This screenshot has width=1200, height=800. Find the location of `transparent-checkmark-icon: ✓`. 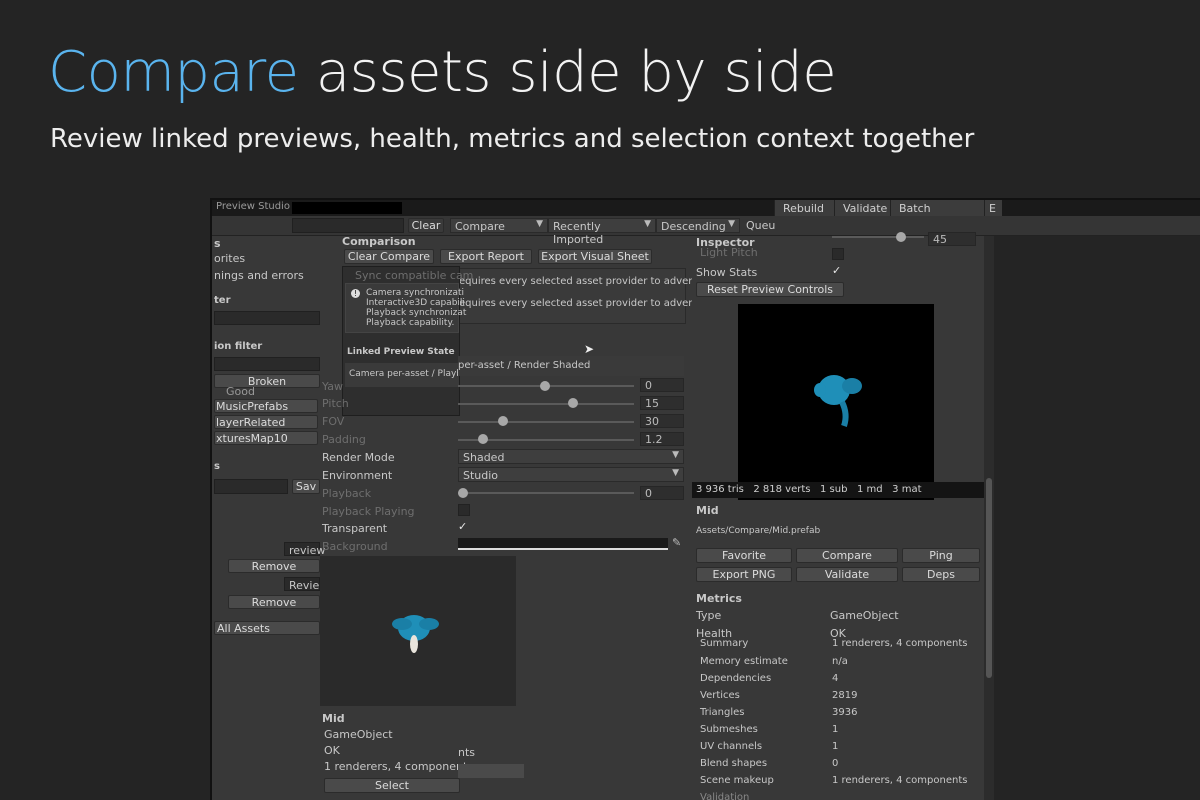

transparent-checkmark-icon: ✓ is located at coordinates (462, 526).